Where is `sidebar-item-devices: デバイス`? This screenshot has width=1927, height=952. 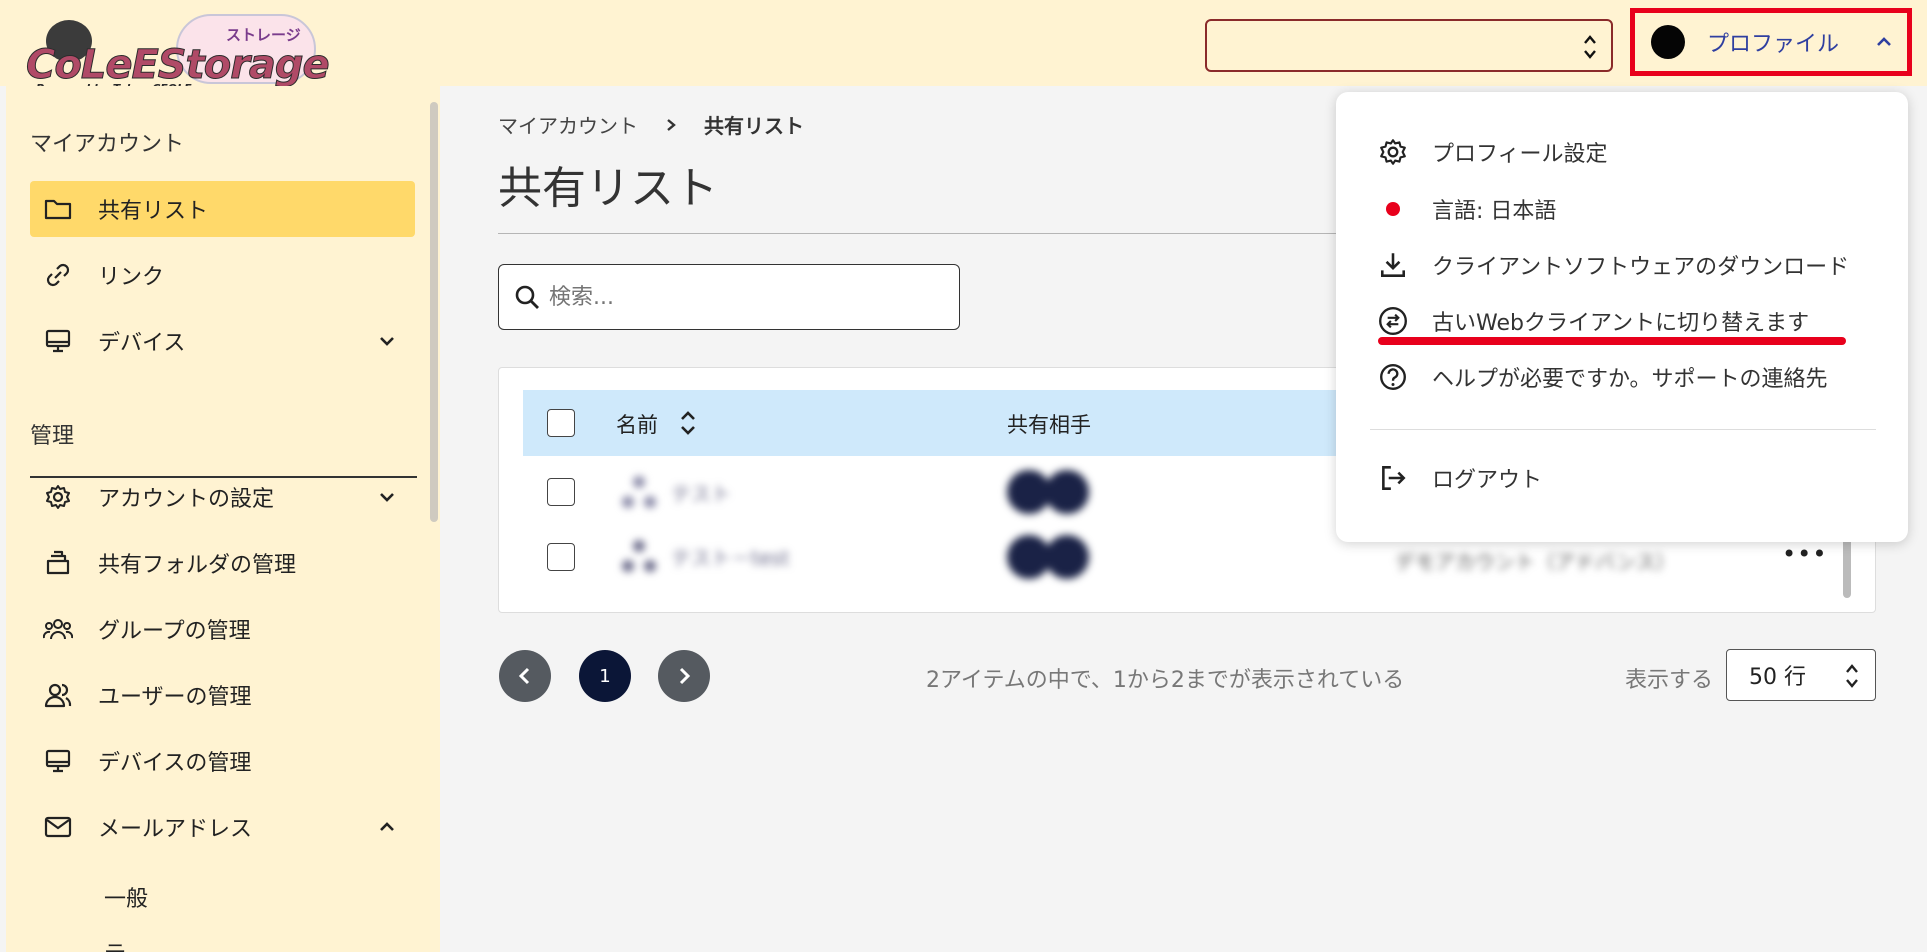 sidebar-item-devices: デバイス is located at coordinates (222, 341).